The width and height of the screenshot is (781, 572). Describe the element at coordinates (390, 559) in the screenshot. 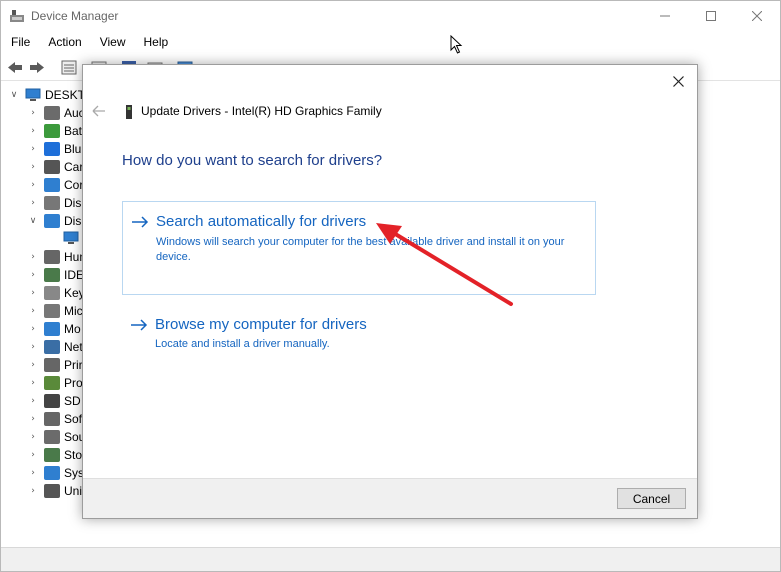

I see `status-bar` at that location.